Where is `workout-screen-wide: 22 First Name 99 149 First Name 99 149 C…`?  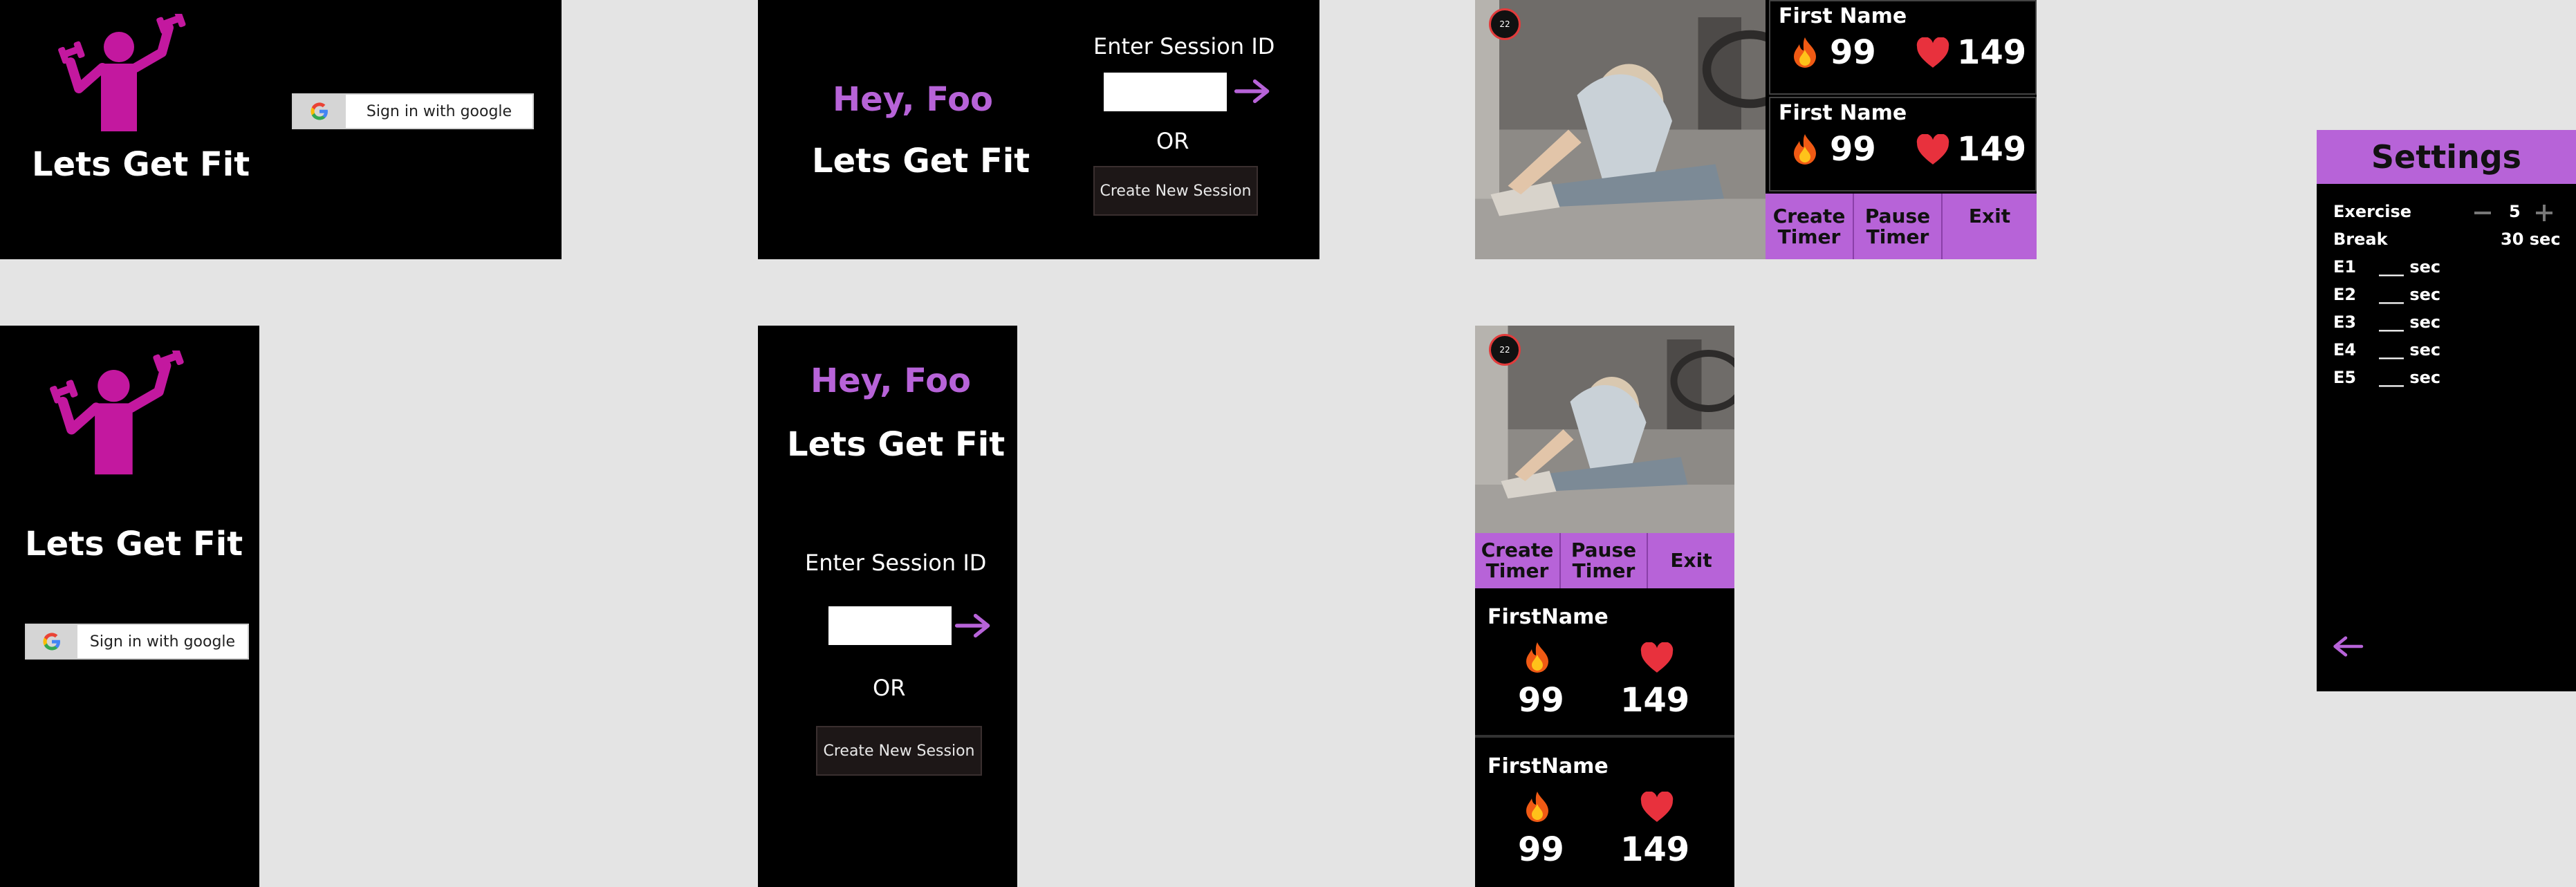
workout-screen-wide: 22 First Name 99 149 First Name 99 149 C… is located at coordinates (1756, 129).